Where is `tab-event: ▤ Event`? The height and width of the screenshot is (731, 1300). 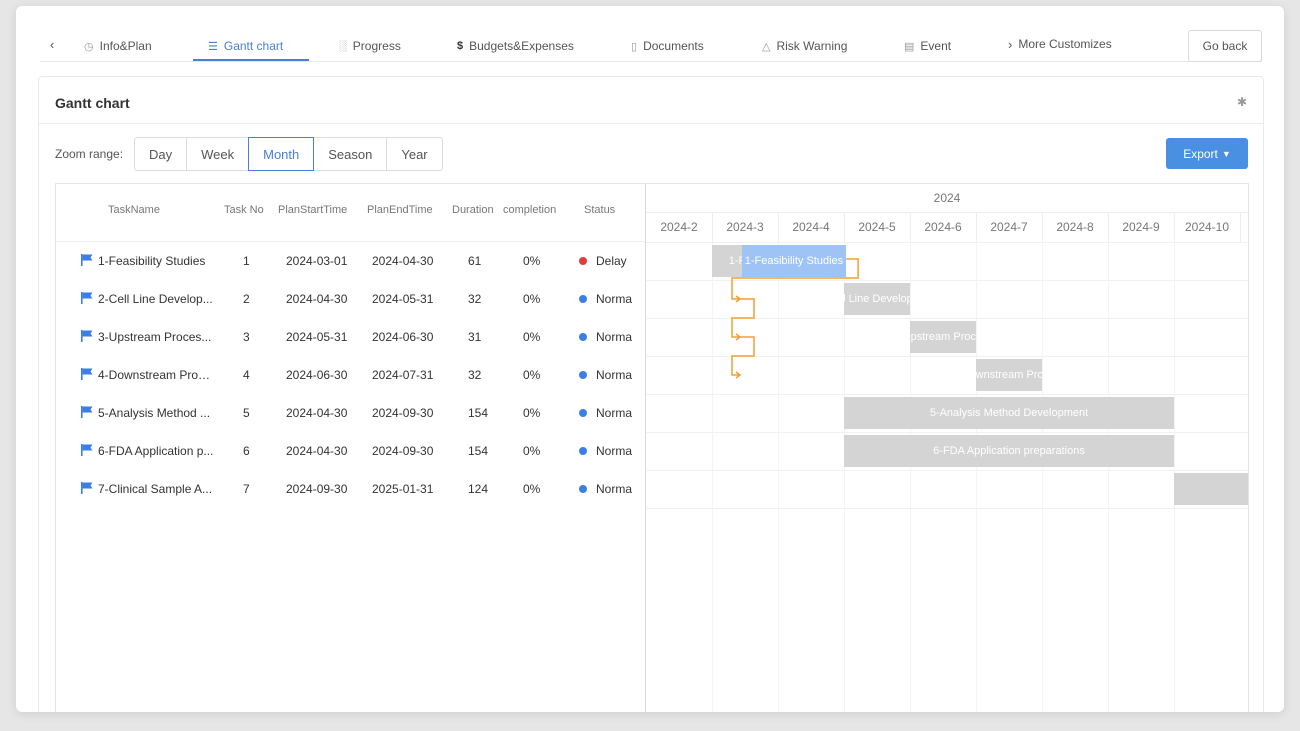 tab-event: ▤ Event is located at coordinates (927, 46).